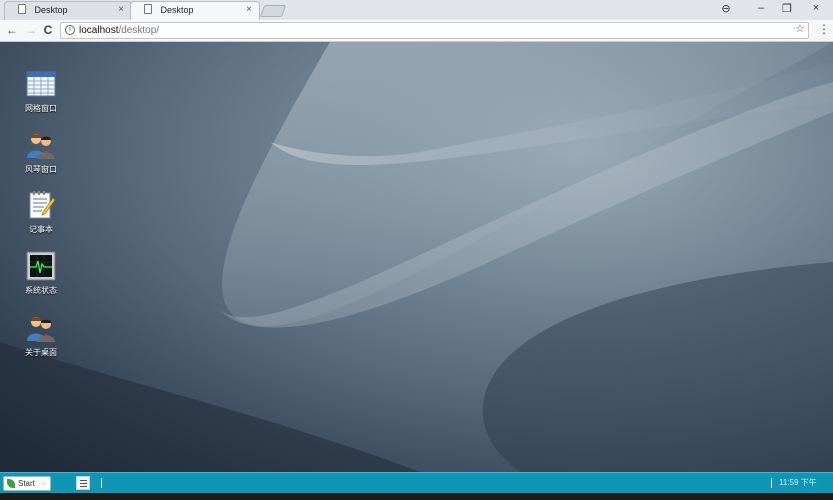  I want to click on chevron-down-icon: ⌵, so click(43, 483).